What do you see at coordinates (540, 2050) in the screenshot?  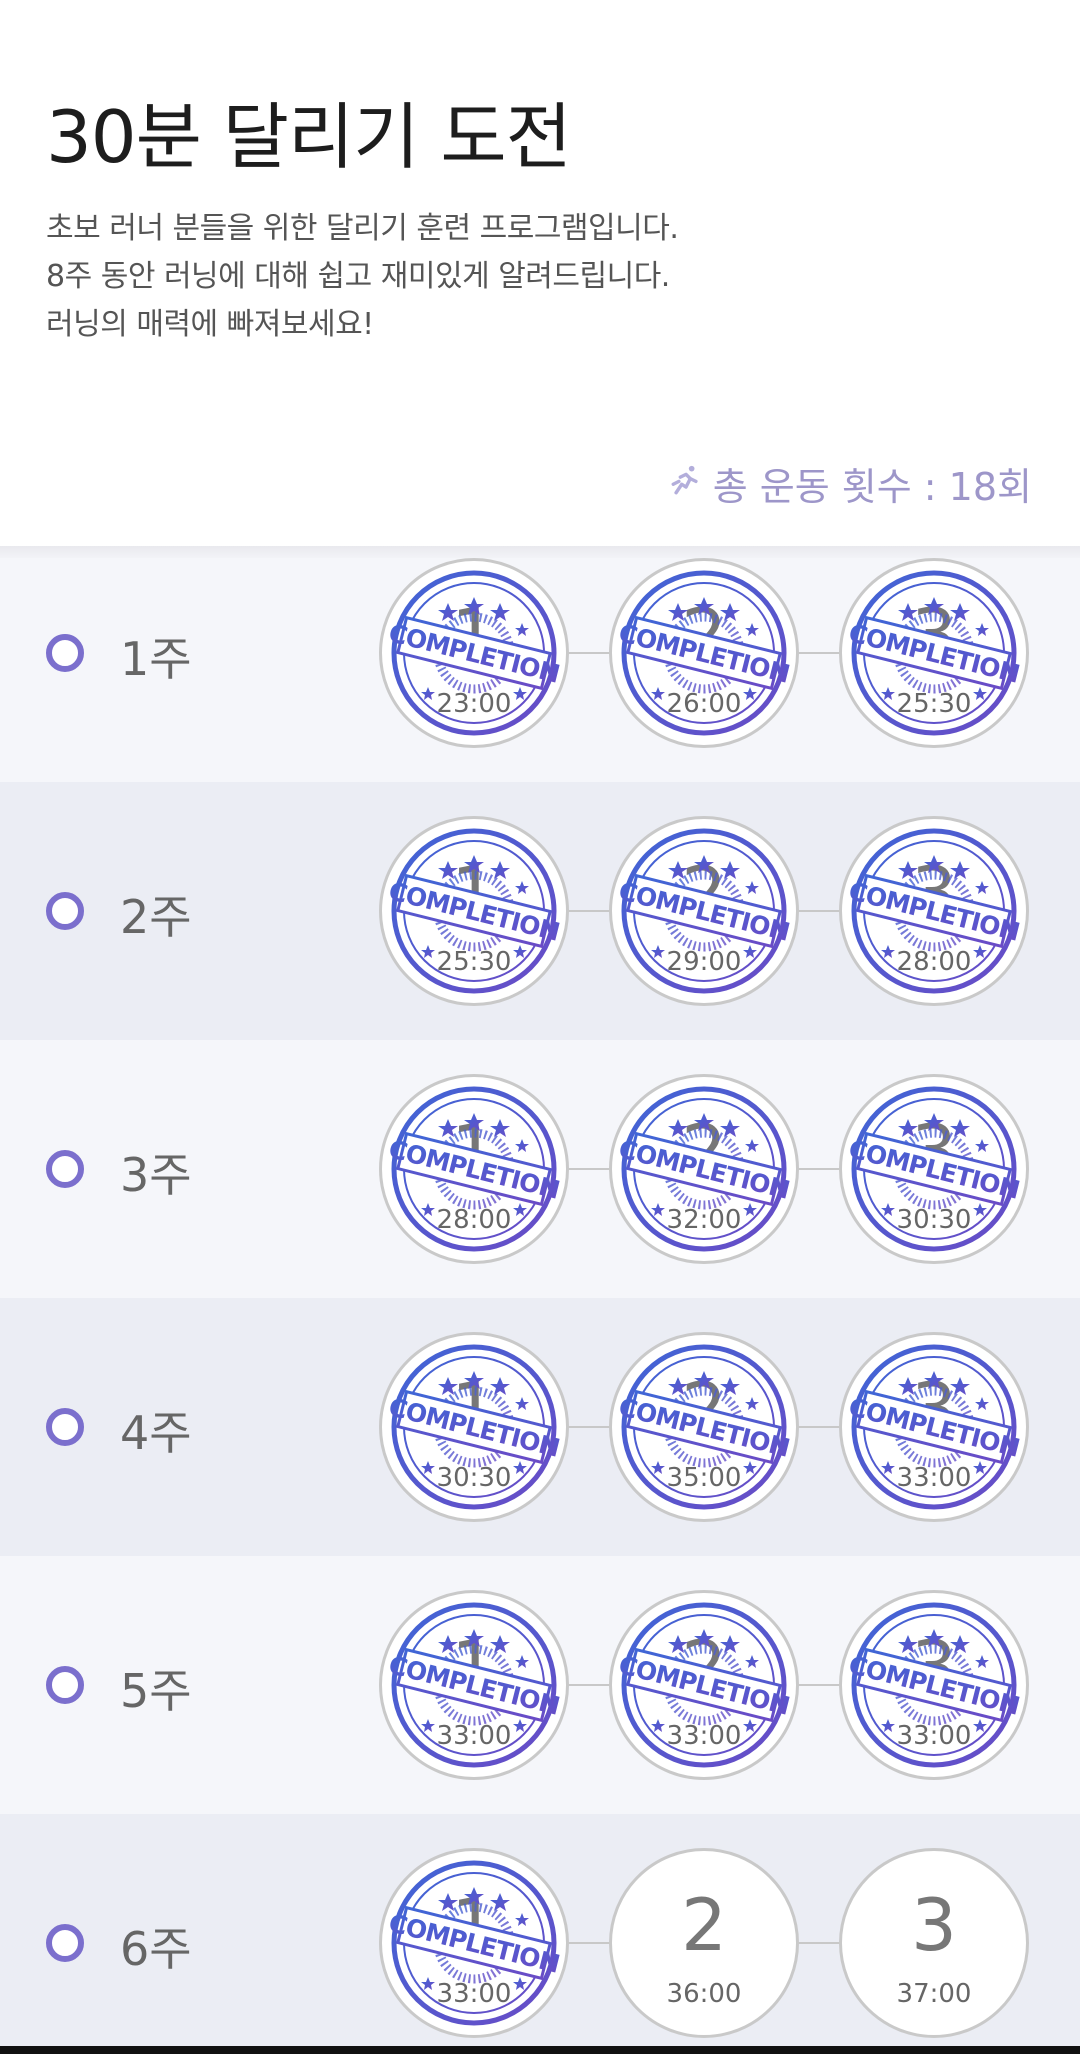 I see `bottom-edge` at bounding box center [540, 2050].